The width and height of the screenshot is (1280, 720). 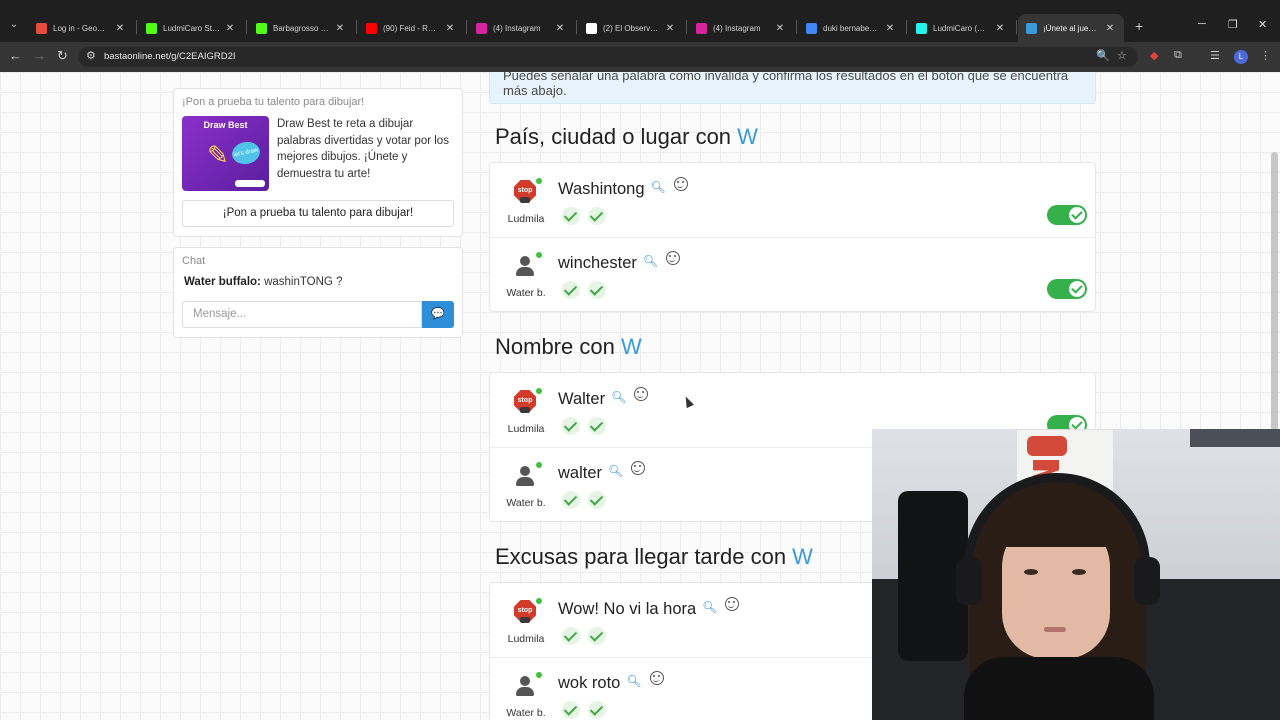 I want to click on browser-tab: Barbagrosso - Watch ✕, so click(x=301, y=28).